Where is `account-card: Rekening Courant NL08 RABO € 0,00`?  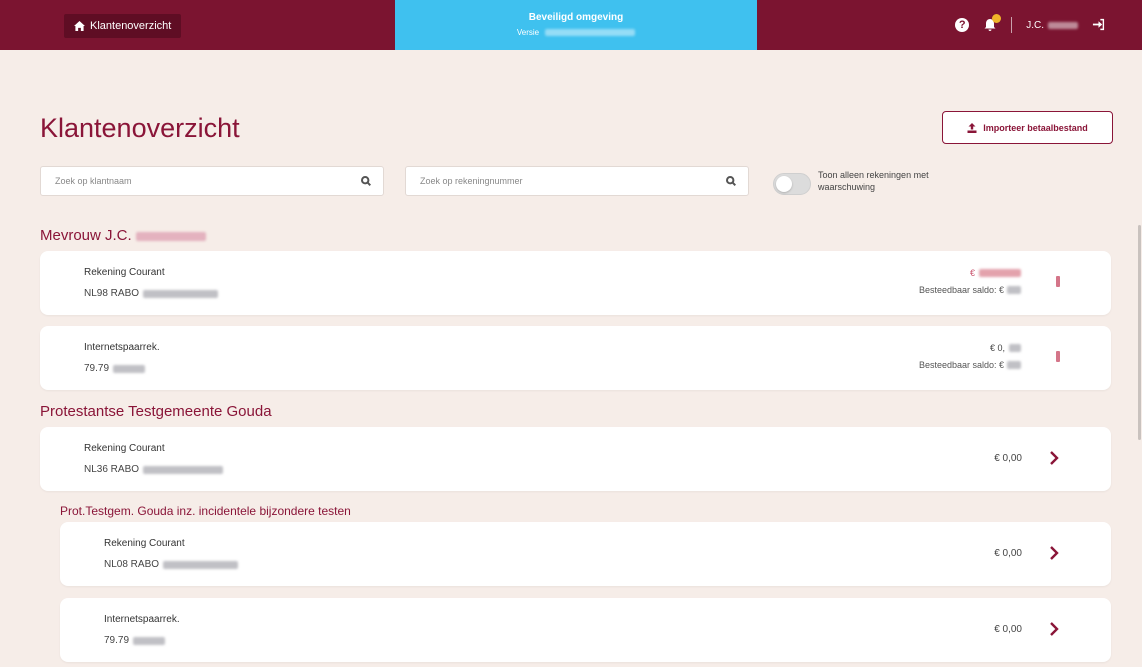 account-card: Rekening Courant NL08 RABO € 0,00 is located at coordinates (585, 554).